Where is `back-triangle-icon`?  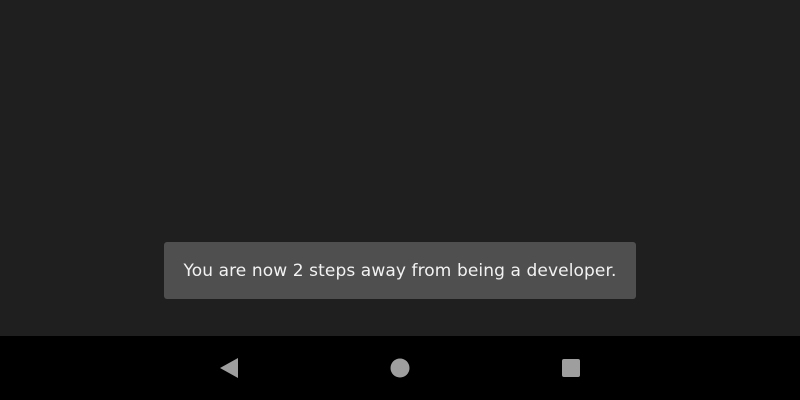
back-triangle-icon is located at coordinates (229, 368).